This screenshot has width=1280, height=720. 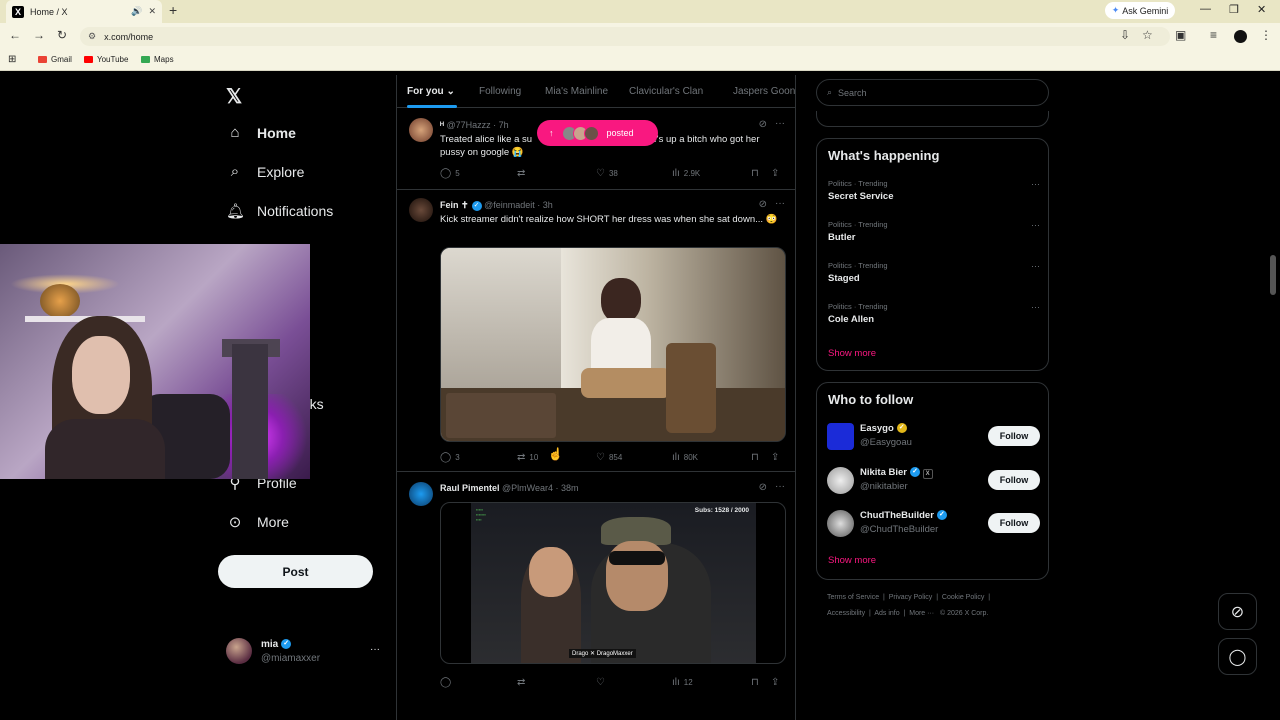 What do you see at coordinates (934, 190) in the screenshot?
I see `trend-item: Politics · Trending Secret Service ···` at bounding box center [934, 190].